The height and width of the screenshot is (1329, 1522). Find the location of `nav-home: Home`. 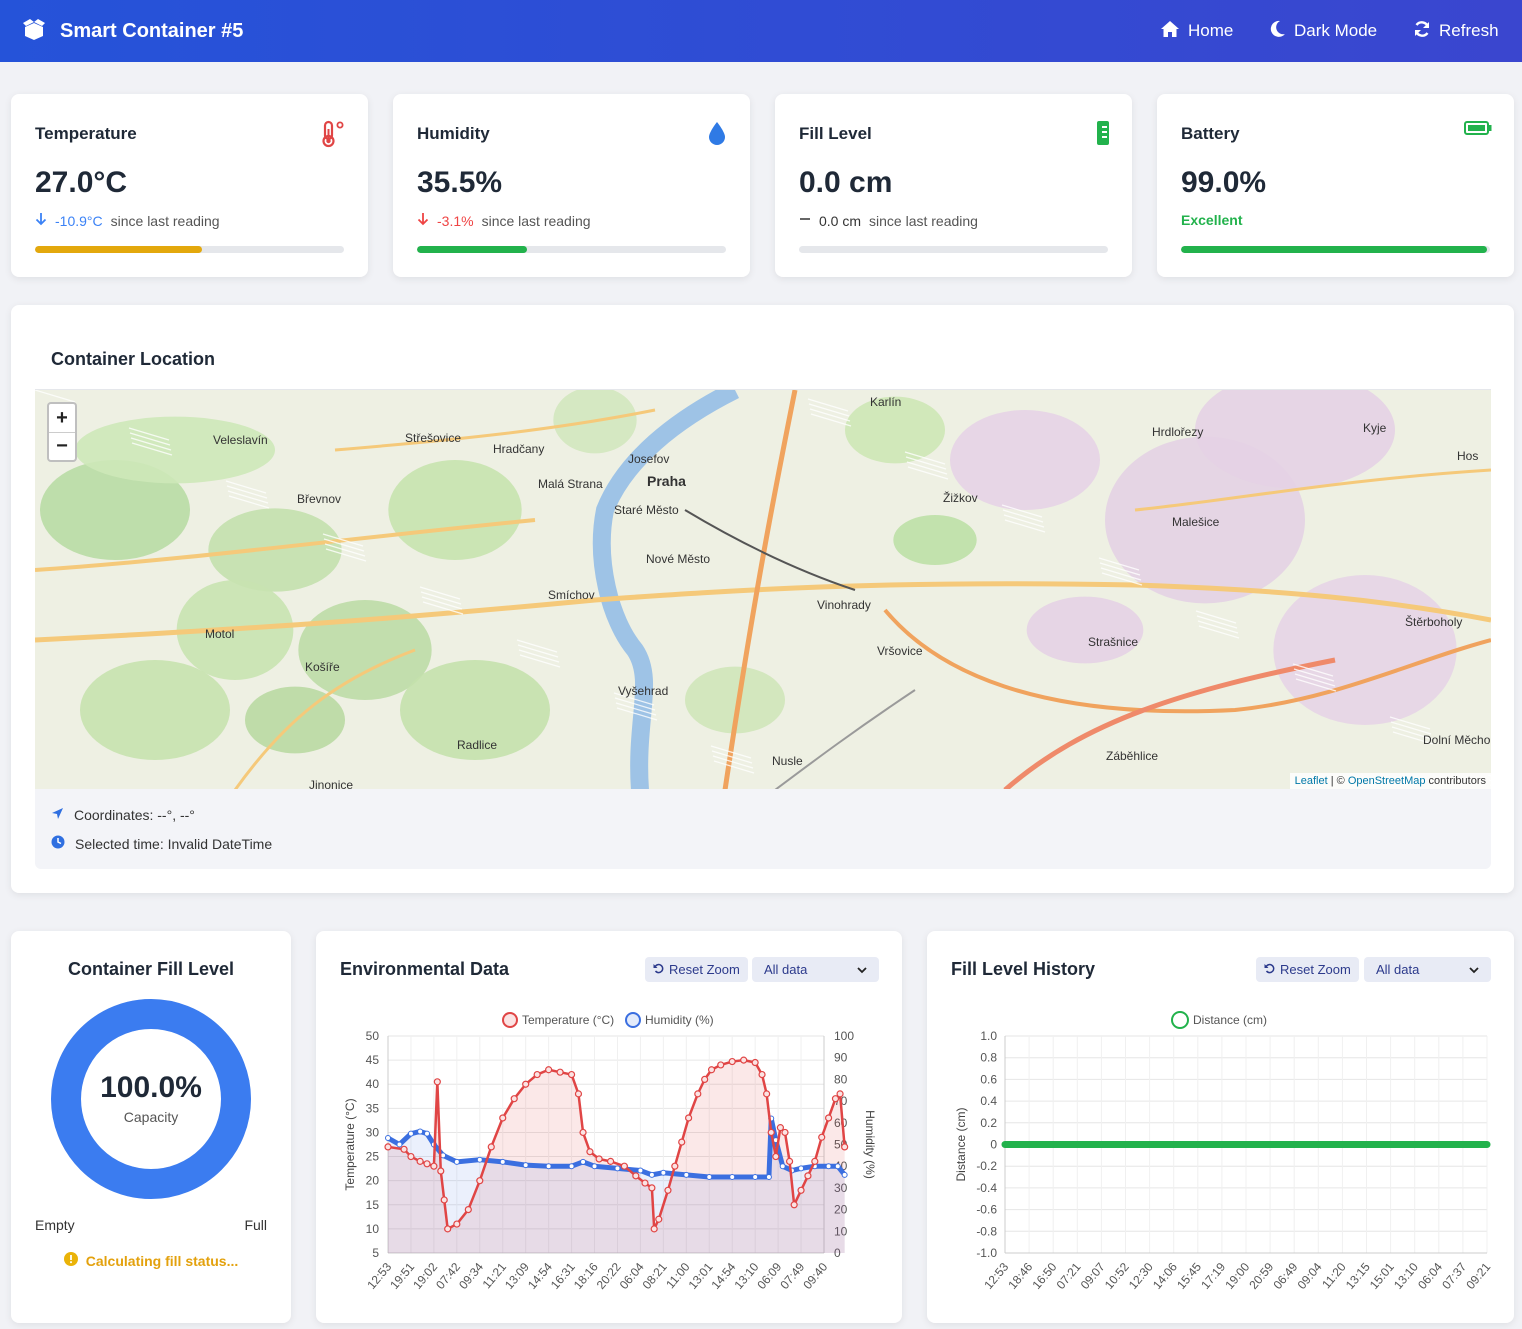

nav-home: Home is located at coordinates (1196, 31).